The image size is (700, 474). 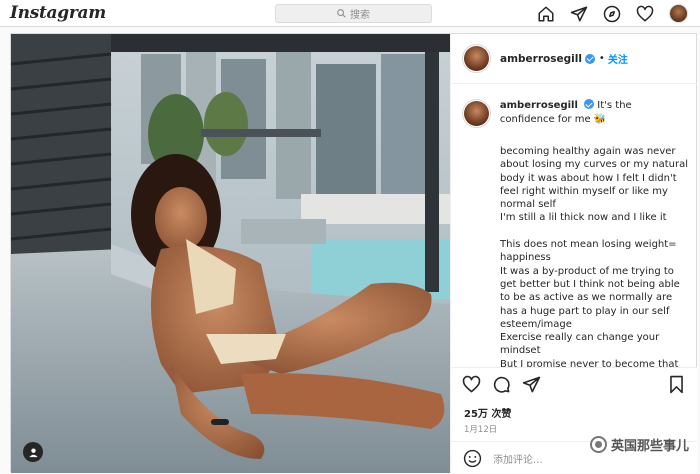 I want to click on share-paper-plane-icon, so click(x=531, y=384).